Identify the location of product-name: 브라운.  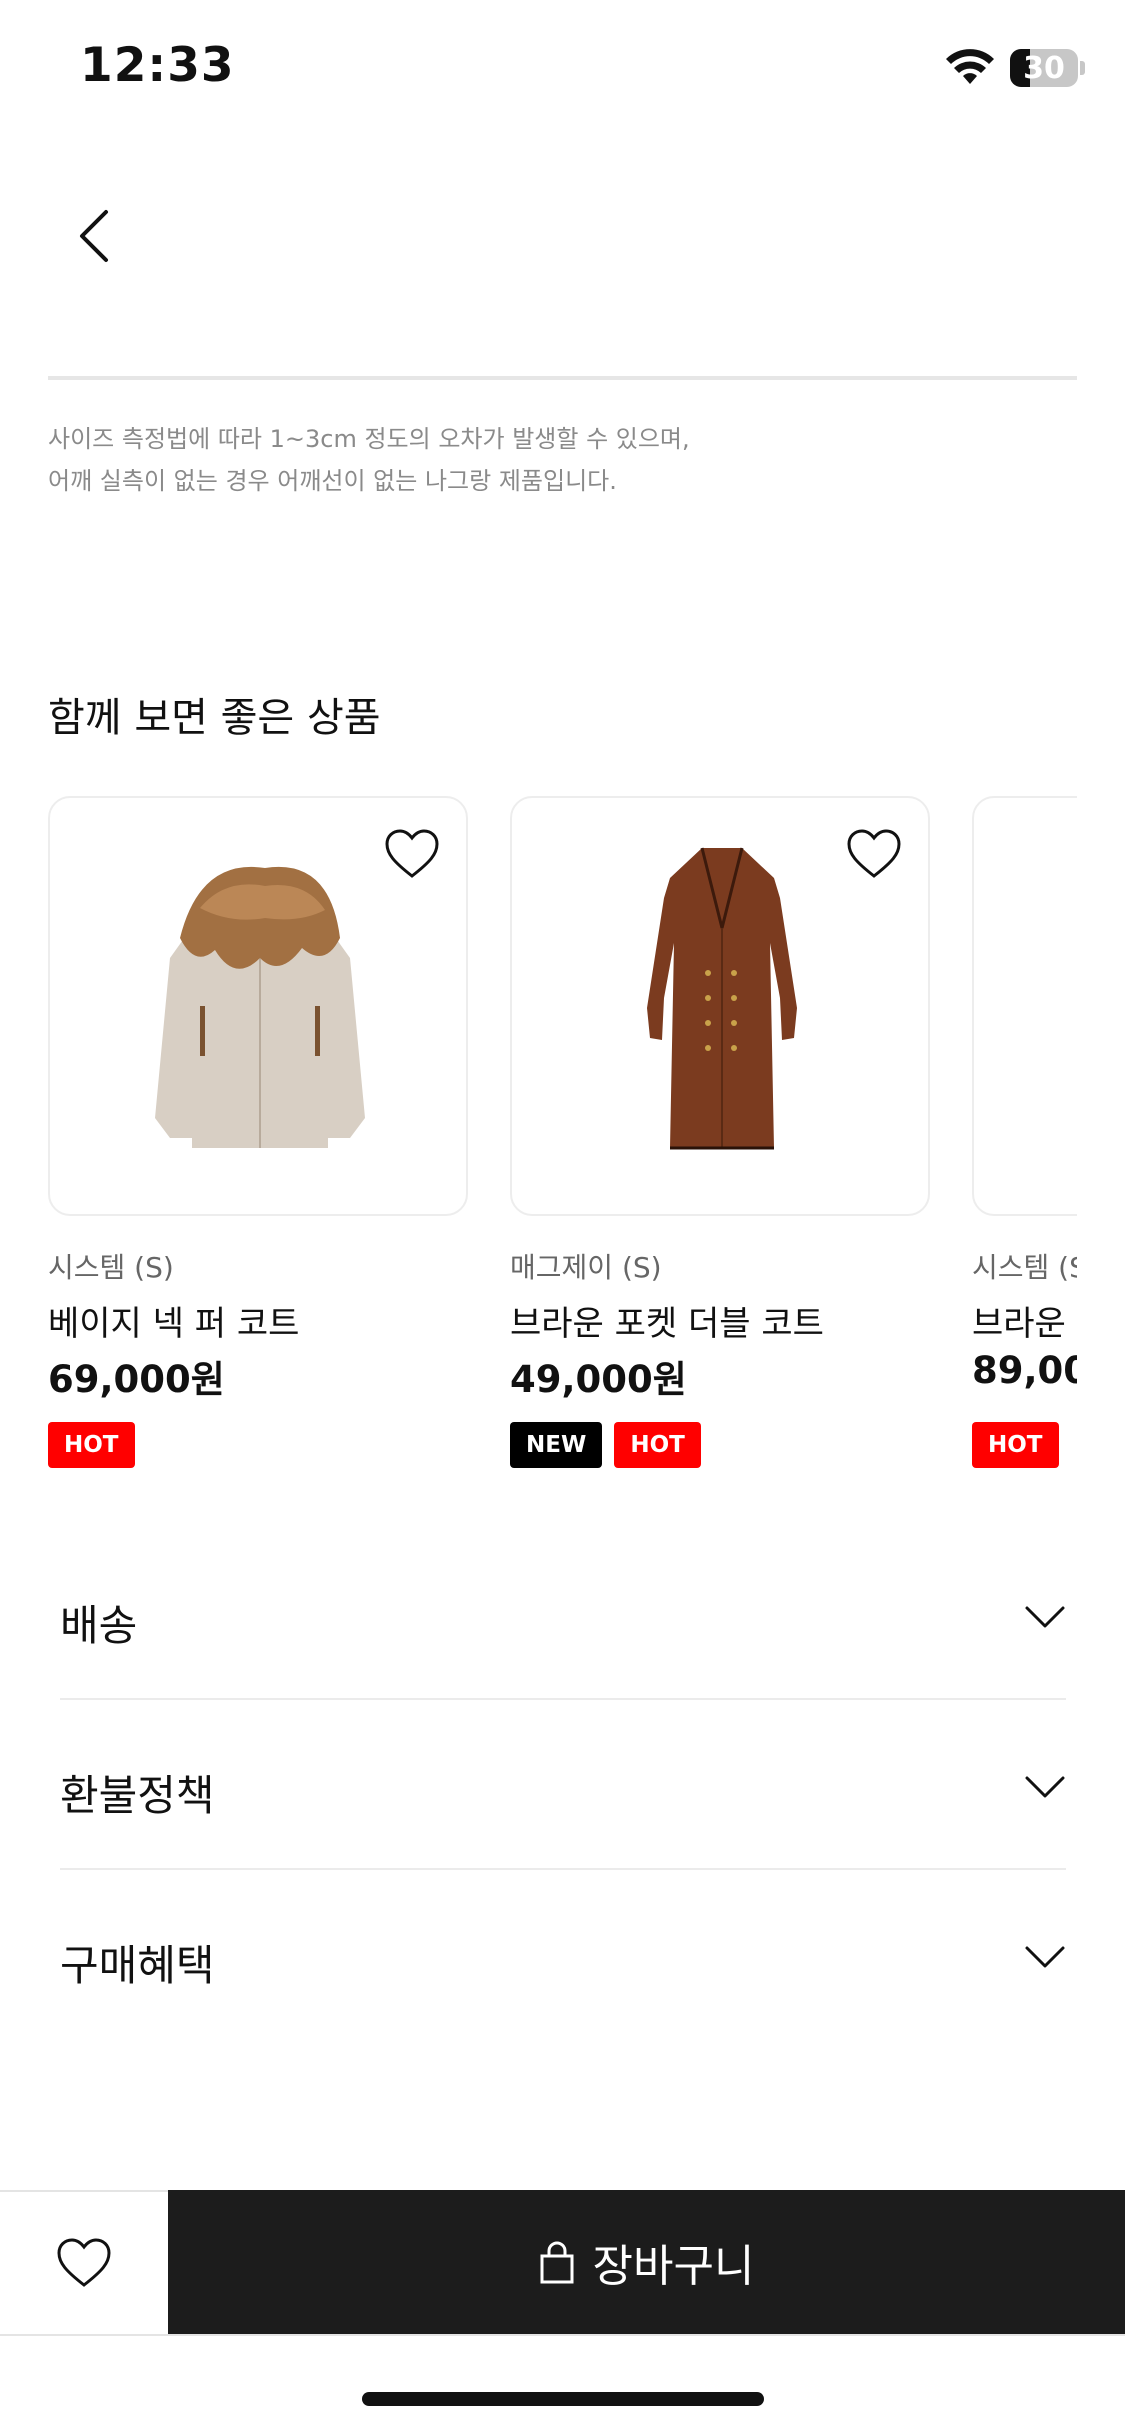
(1019, 1320).